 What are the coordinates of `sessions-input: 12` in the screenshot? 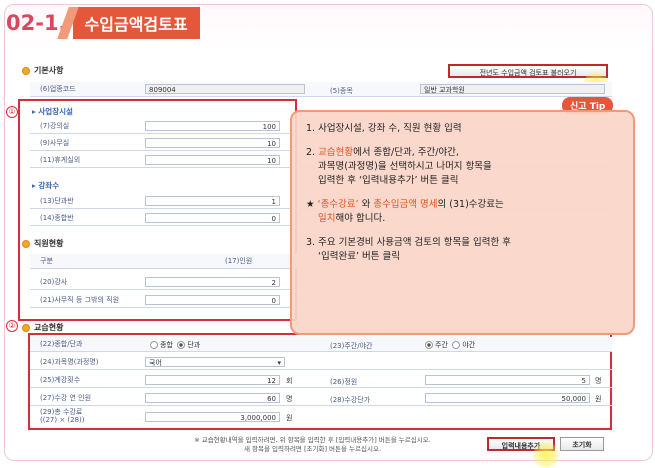 It's located at (212, 380).